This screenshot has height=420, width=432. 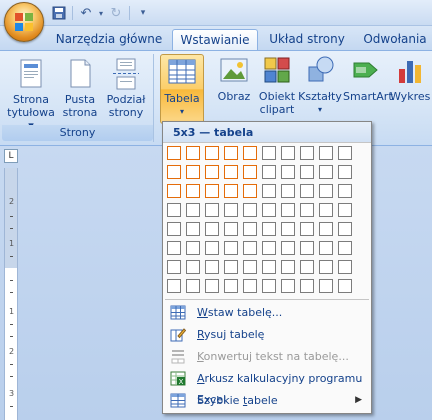 What do you see at coordinates (24, 22) in the screenshot?
I see `office-button` at bounding box center [24, 22].